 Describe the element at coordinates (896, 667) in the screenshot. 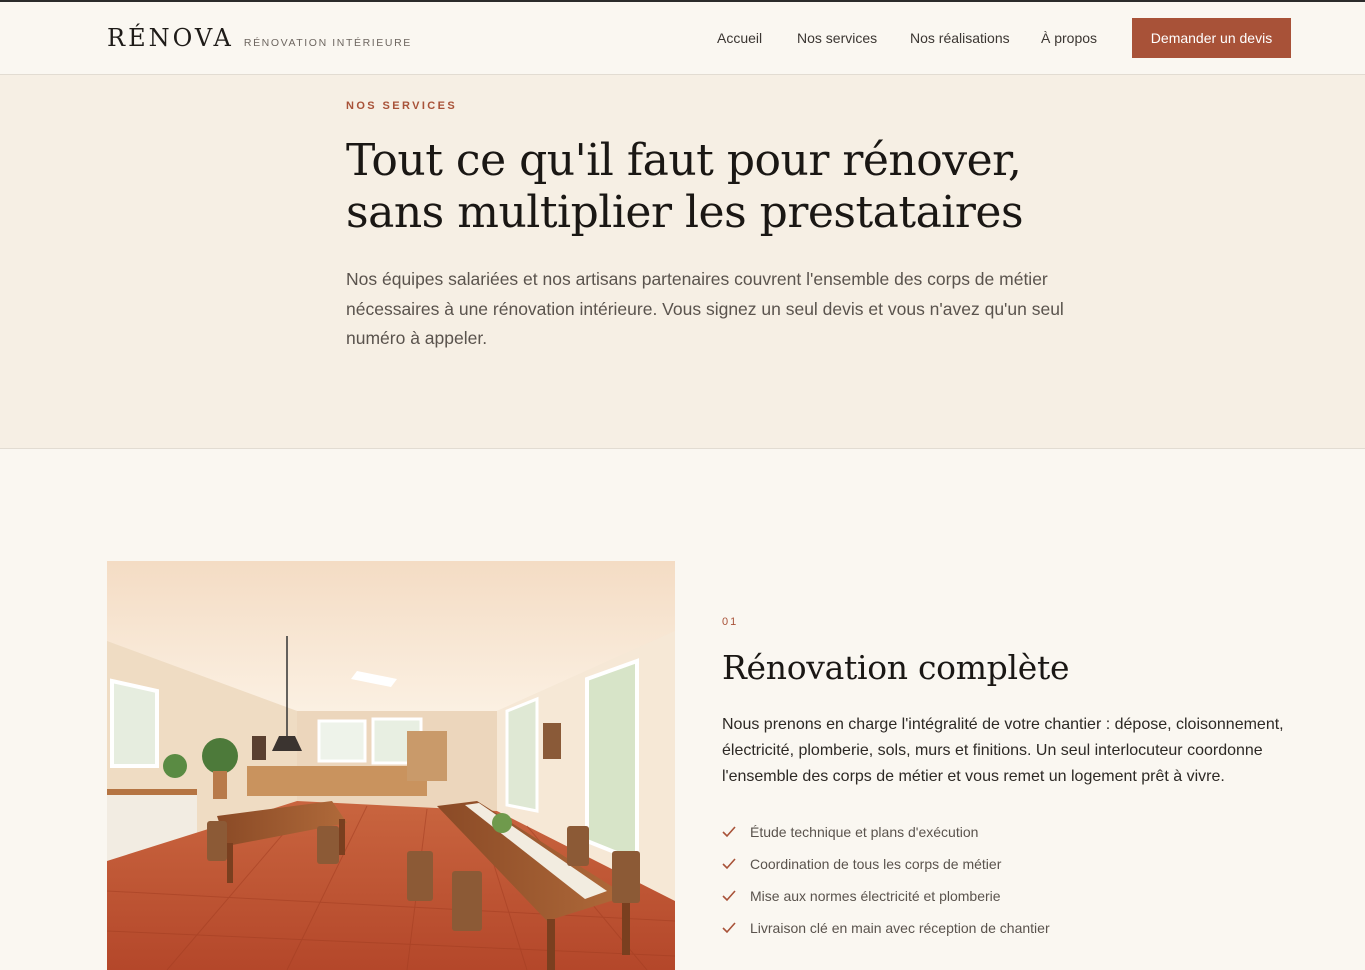

I see `service-title: Rénovation complète` at that location.